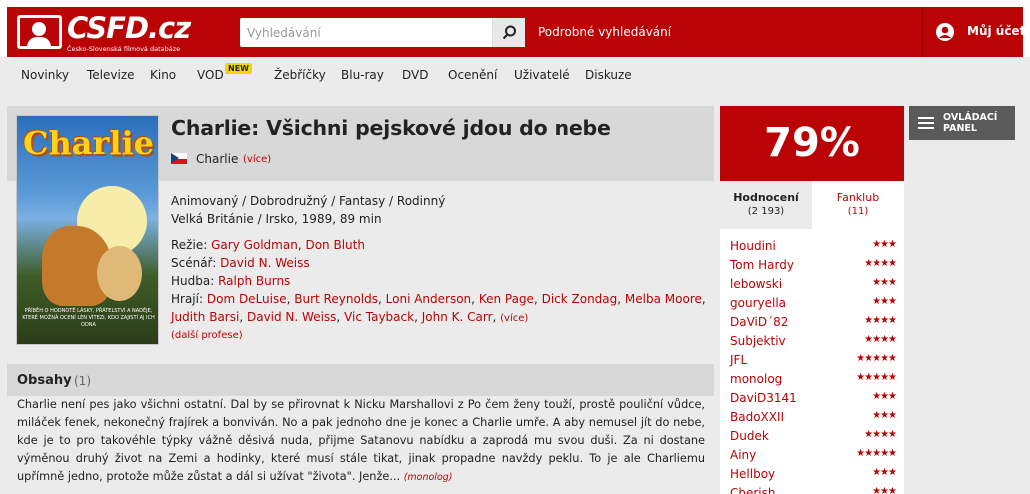  Describe the element at coordinates (254, 281) in the screenshot. I see `composer-link: Ralph Burns` at that location.